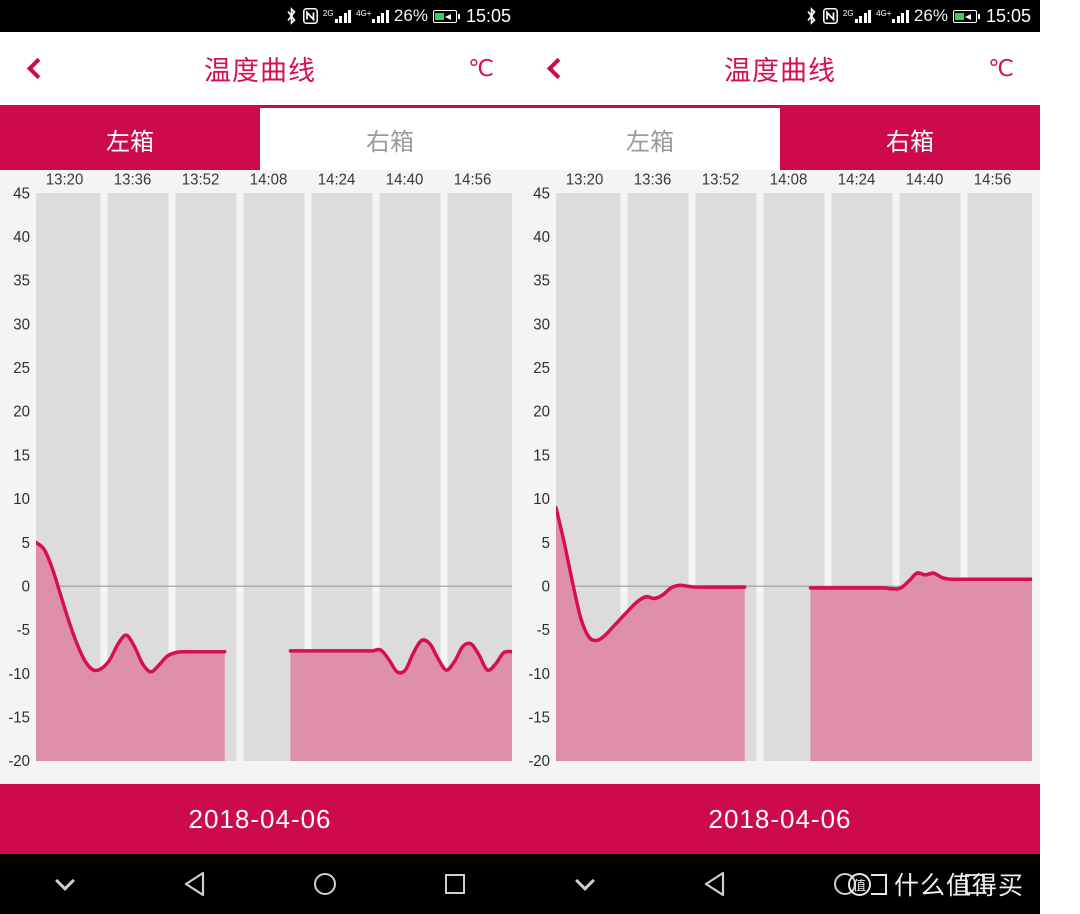 This screenshot has width=1080, height=914. Describe the element at coordinates (958, 886) in the screenshot. I see `watermark-label: 什么值得买` at that location.